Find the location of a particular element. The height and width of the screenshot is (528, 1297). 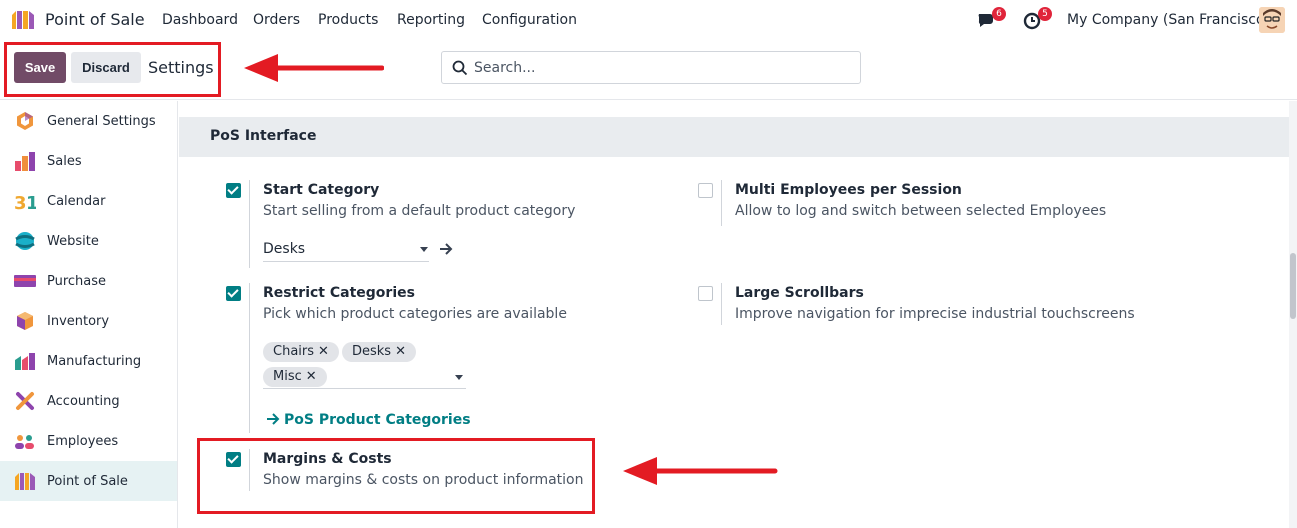

menu-products: Products is located at coordinates (348, 20).